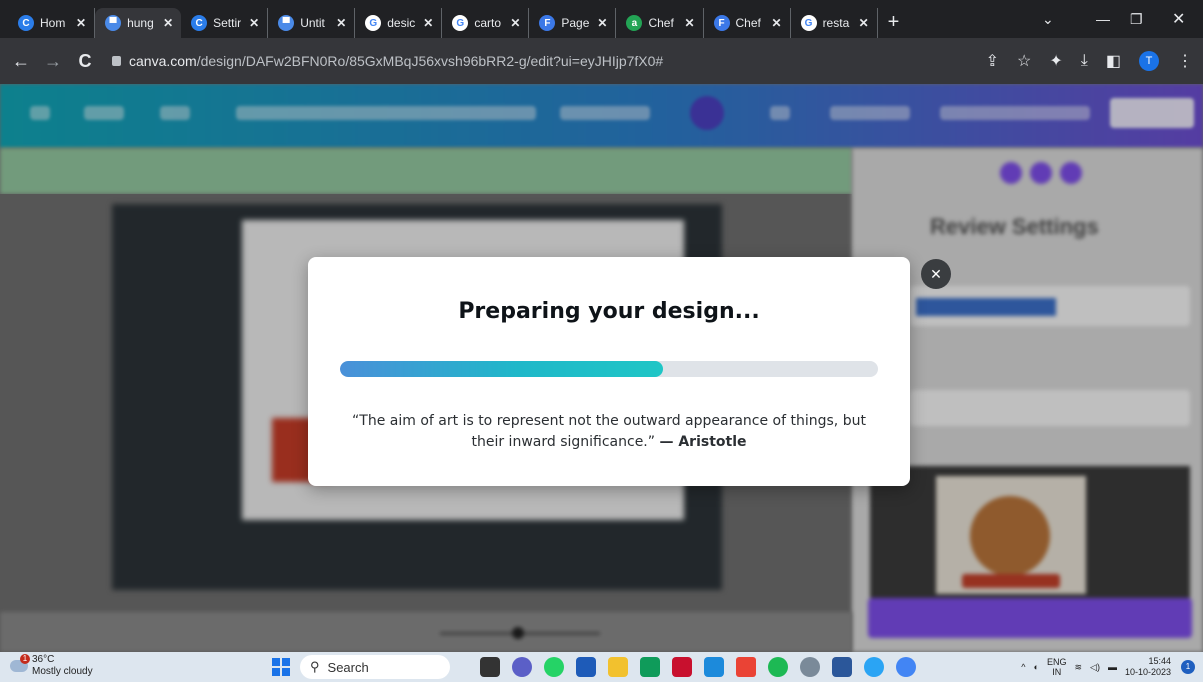  Describe the element at coordinates (227, 23) in the screenshot. I see `tab-label: Settir` at that location.